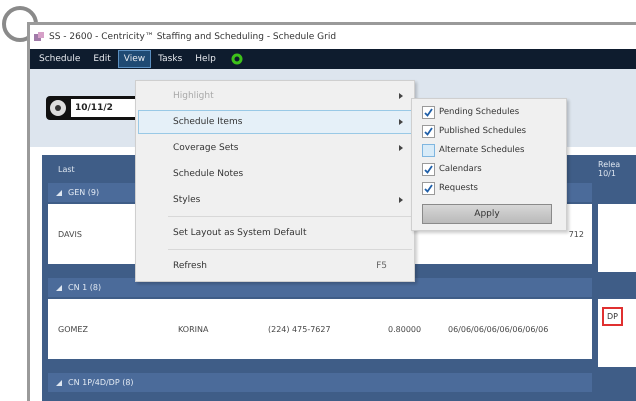  I want to click on option-label: Calendars, so click(460, 169).